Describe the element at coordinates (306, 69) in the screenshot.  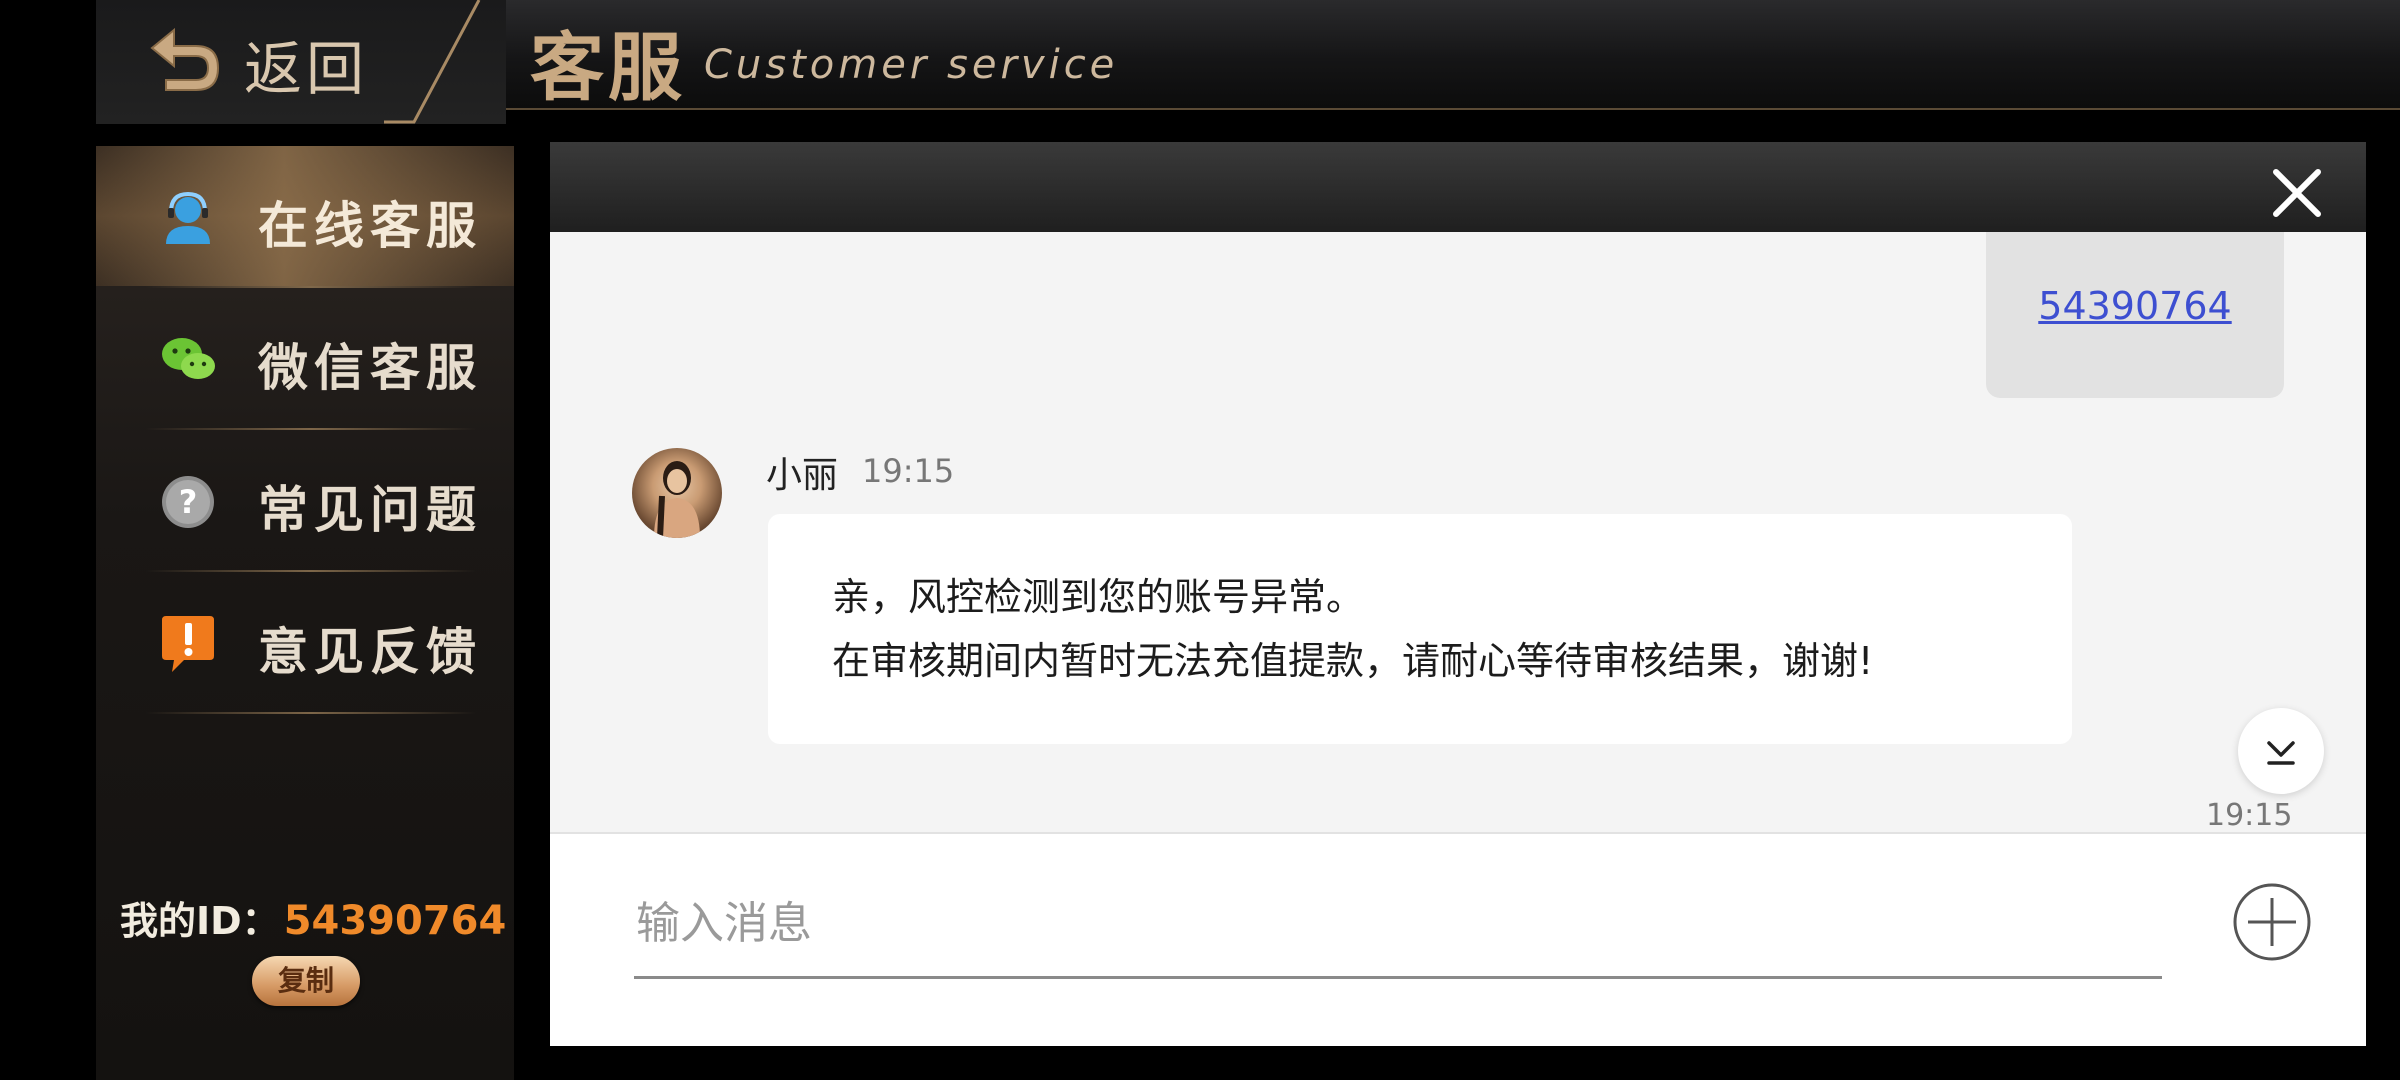
I see `back-label: 返回` at that location.